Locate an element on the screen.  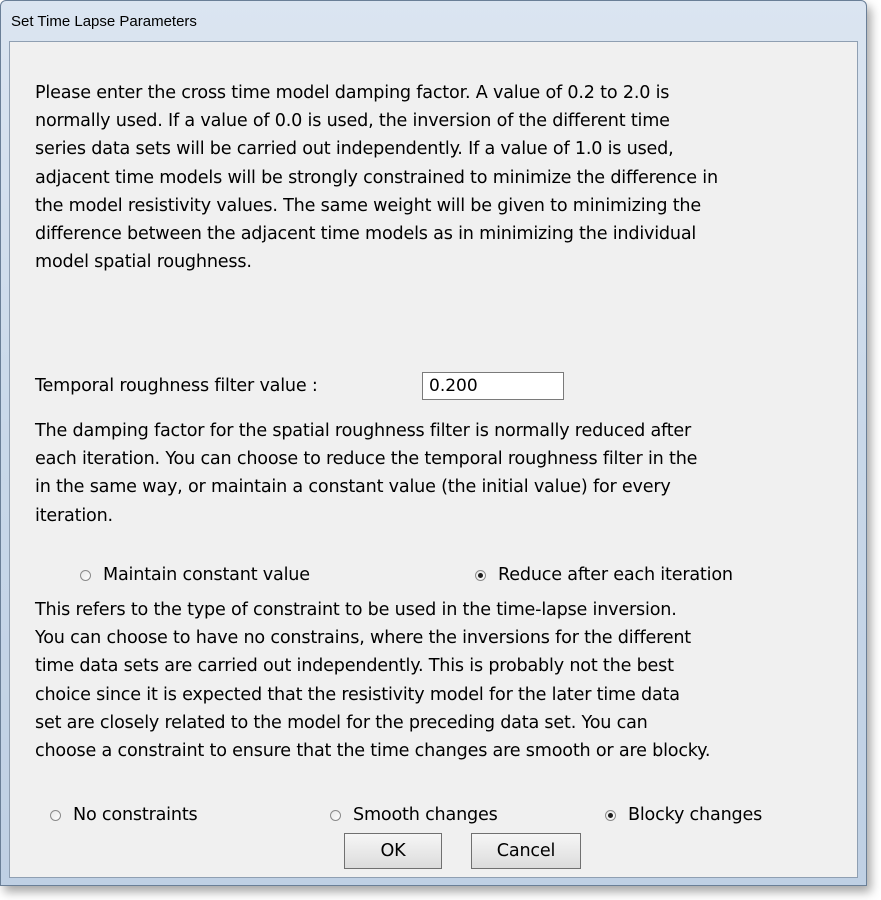
window-title: Set Time Lapse Parameters is located at coordinates (104, 21).